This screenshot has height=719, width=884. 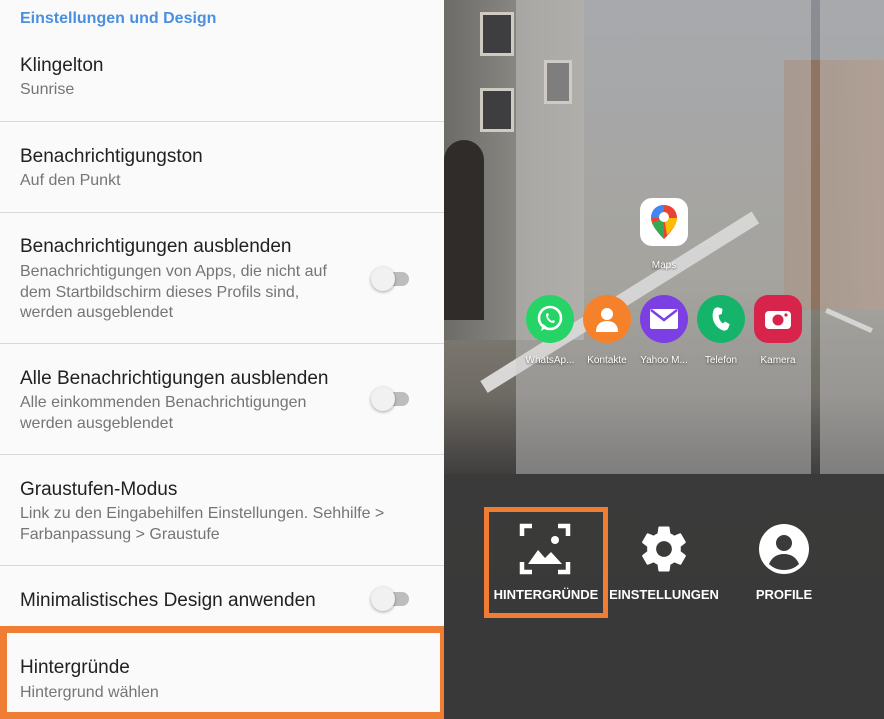 What do you see at coordinates (174, 378) in the screenshot?
I see `setting-title: Alle Benachrichtigungen ausblenden` at bounding box center [174, 378].